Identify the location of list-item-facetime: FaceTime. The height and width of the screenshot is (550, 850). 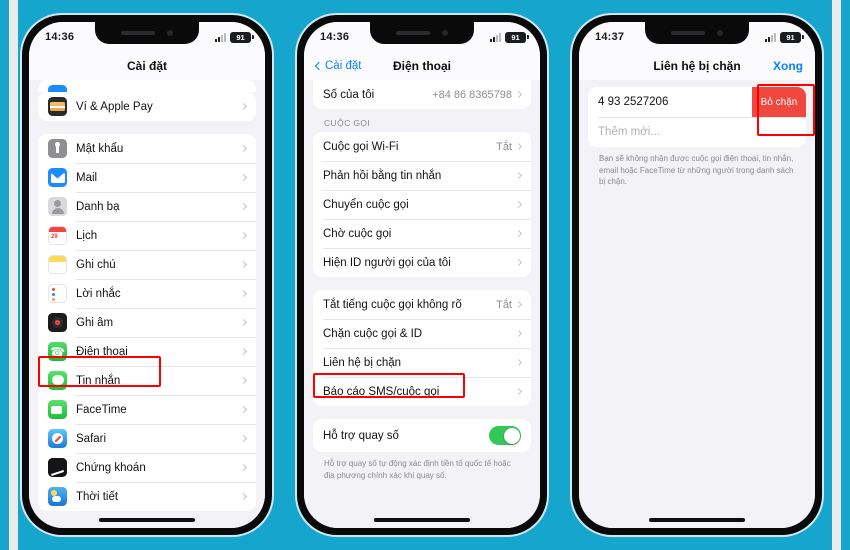
(147, 409).